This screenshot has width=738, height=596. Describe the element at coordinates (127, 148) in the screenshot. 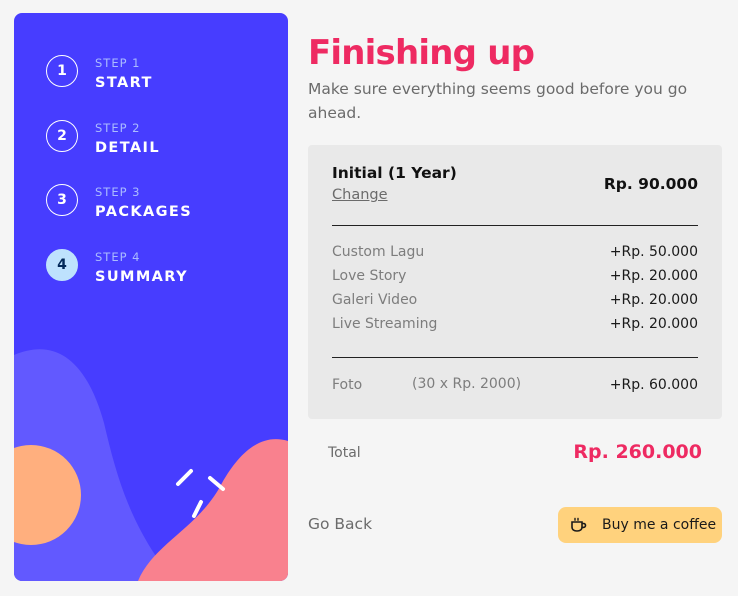

I see `step-title: DETAIL` at that location.